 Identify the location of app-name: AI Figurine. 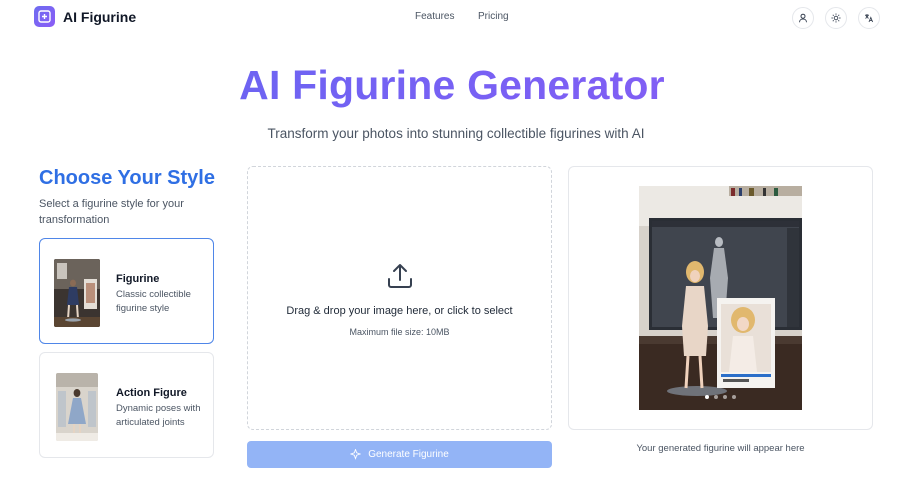
(100, 16).